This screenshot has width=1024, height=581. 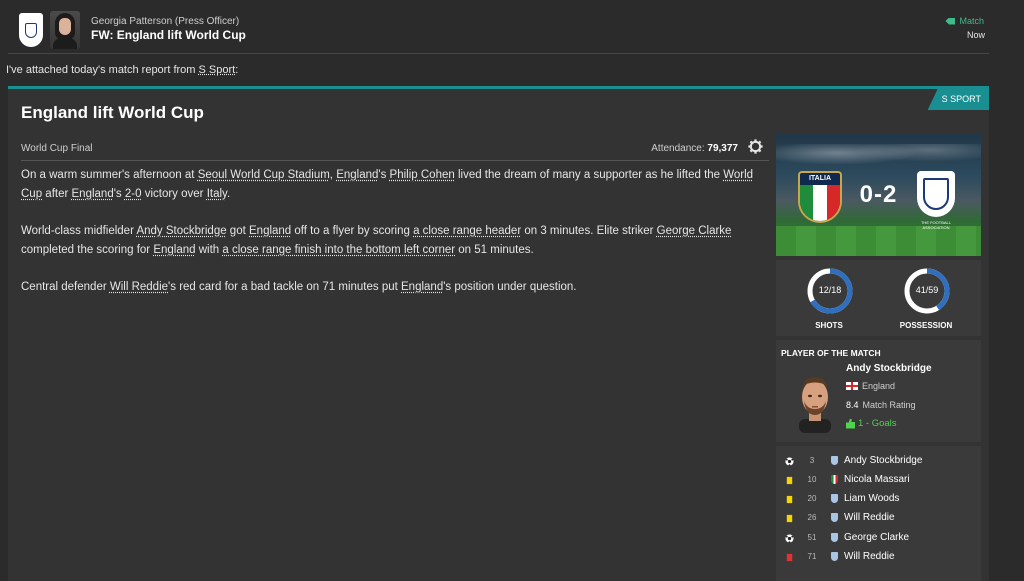 What do you see at coordinates (65, 30) in the screenshot?
I see `sender-avatar` at bounding box center [65, 30].